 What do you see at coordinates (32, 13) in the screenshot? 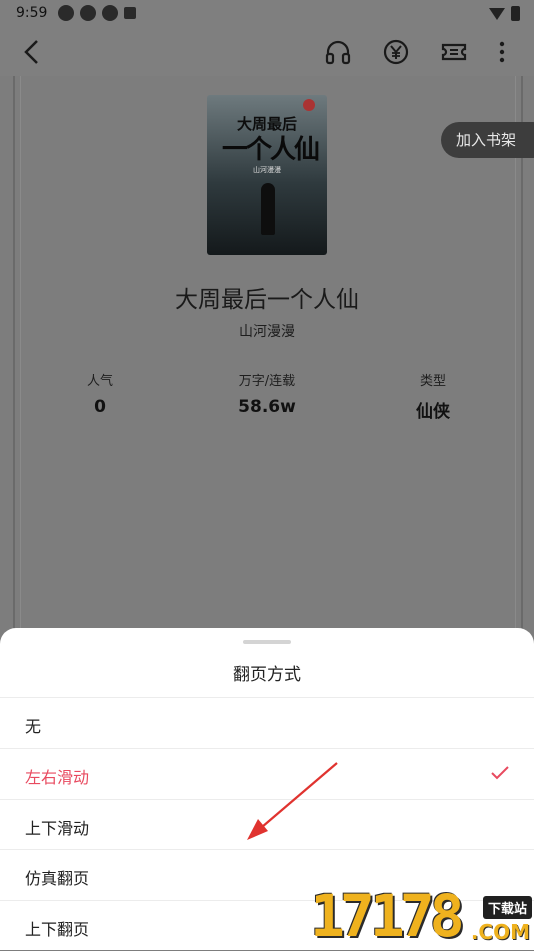
I see `status-time: 9:59` at bounding box center [32, 13].